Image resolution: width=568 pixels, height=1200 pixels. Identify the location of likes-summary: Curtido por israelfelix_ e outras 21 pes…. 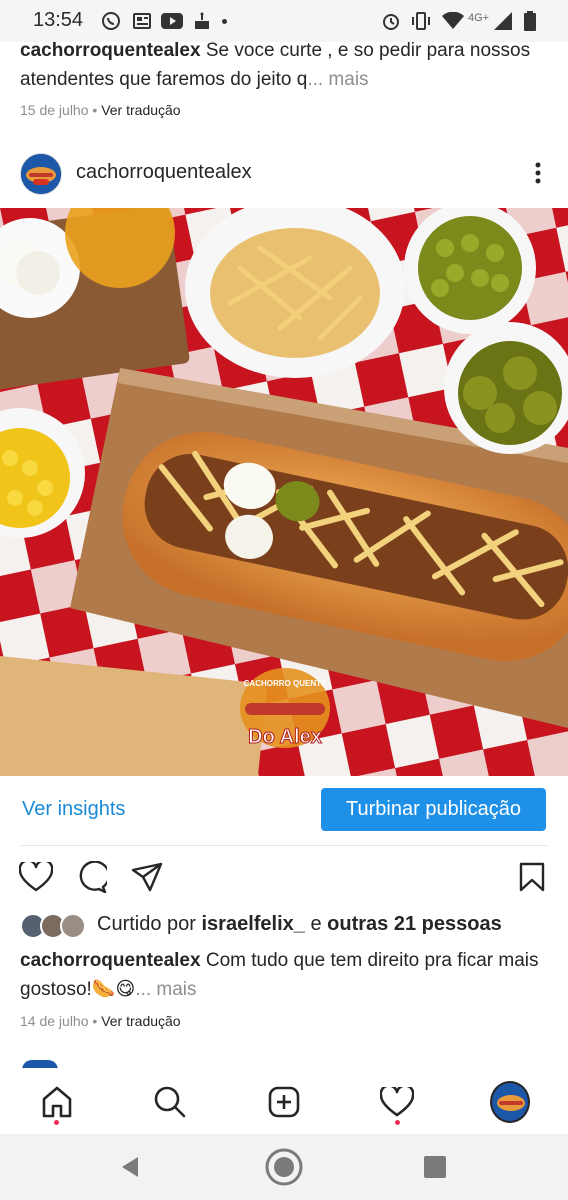
(299, 924).